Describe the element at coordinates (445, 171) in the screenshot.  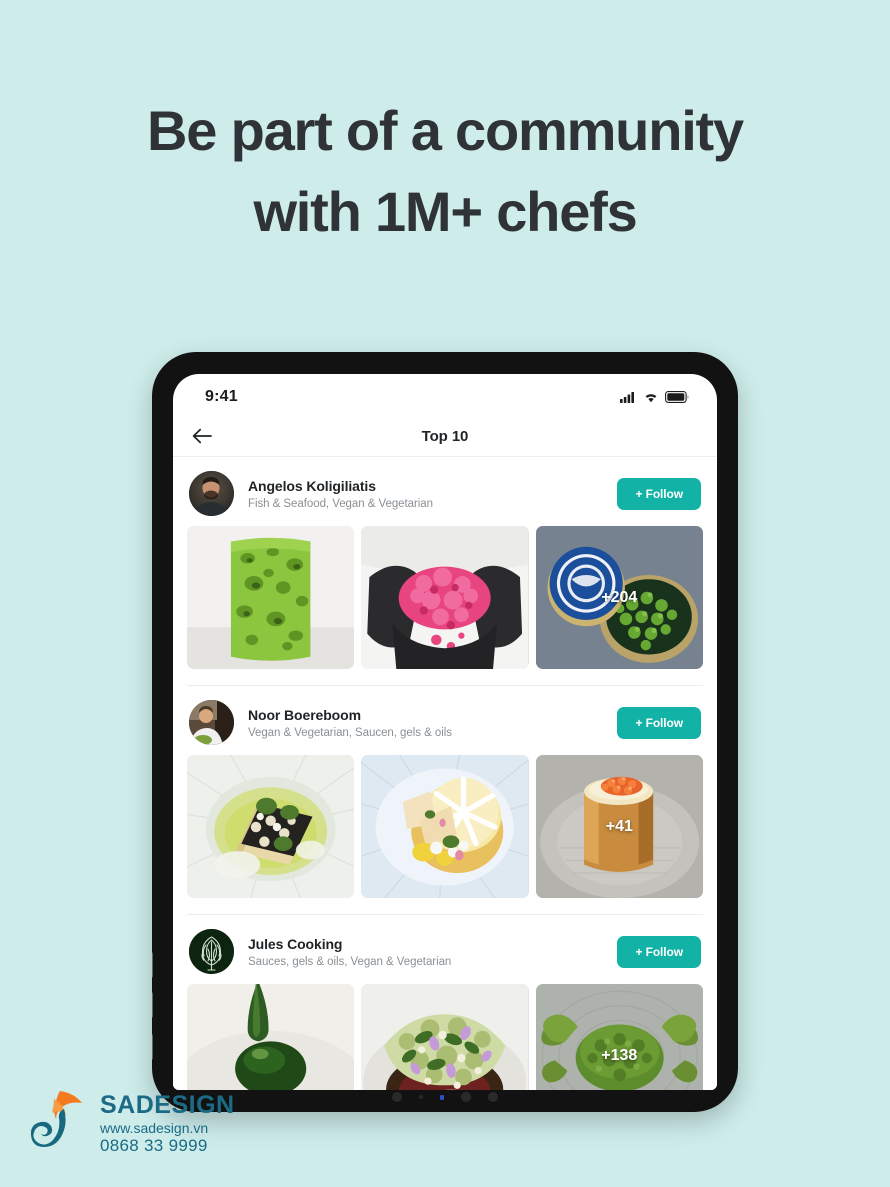
I see `page-title: Be part of a community with 1M+ chefs` at that location.